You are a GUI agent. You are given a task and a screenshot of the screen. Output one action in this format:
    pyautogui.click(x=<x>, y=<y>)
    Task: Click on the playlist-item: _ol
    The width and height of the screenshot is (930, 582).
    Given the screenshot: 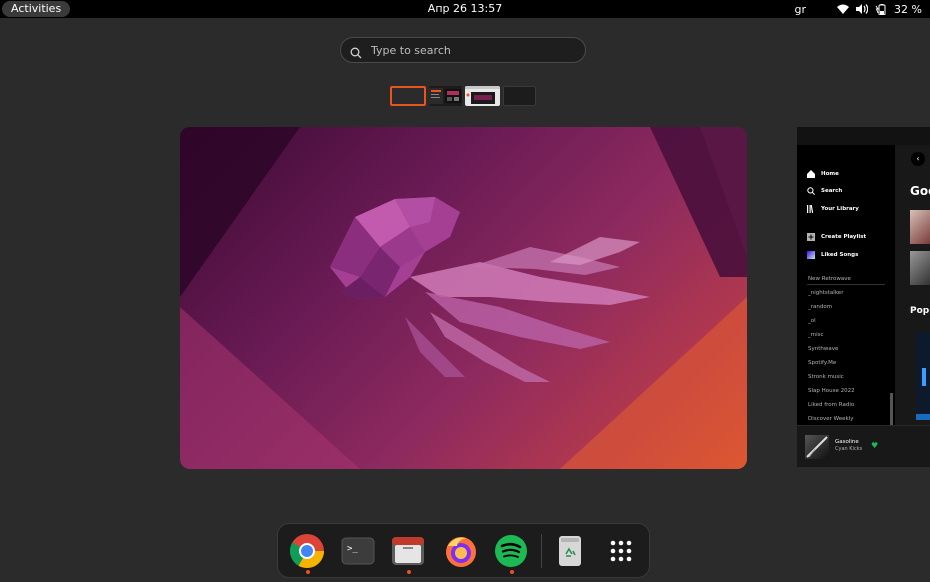 What is the action you would take?
    pyautogui.click(x=812, y=321)
    